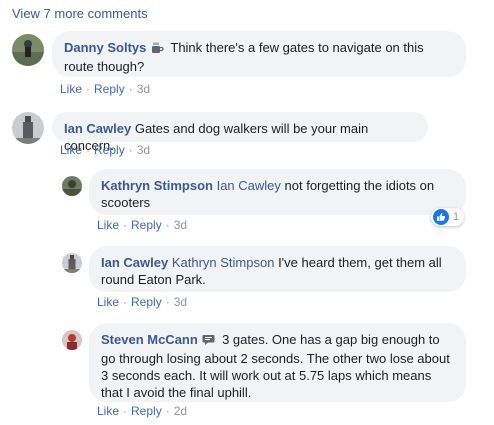 This screenshot has height=425, width=494. What do you see at coordinates (105, 47) in the screenshot?
I see `comment-author: Danny Soltys` at bounding box center [105, 47].